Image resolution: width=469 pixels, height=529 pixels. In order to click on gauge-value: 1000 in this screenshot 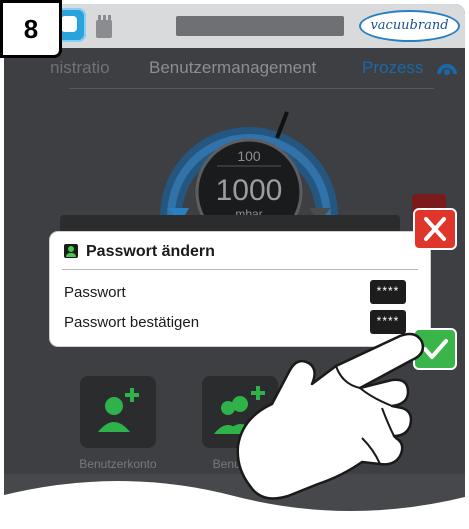, I will do `click(249, 190)`.